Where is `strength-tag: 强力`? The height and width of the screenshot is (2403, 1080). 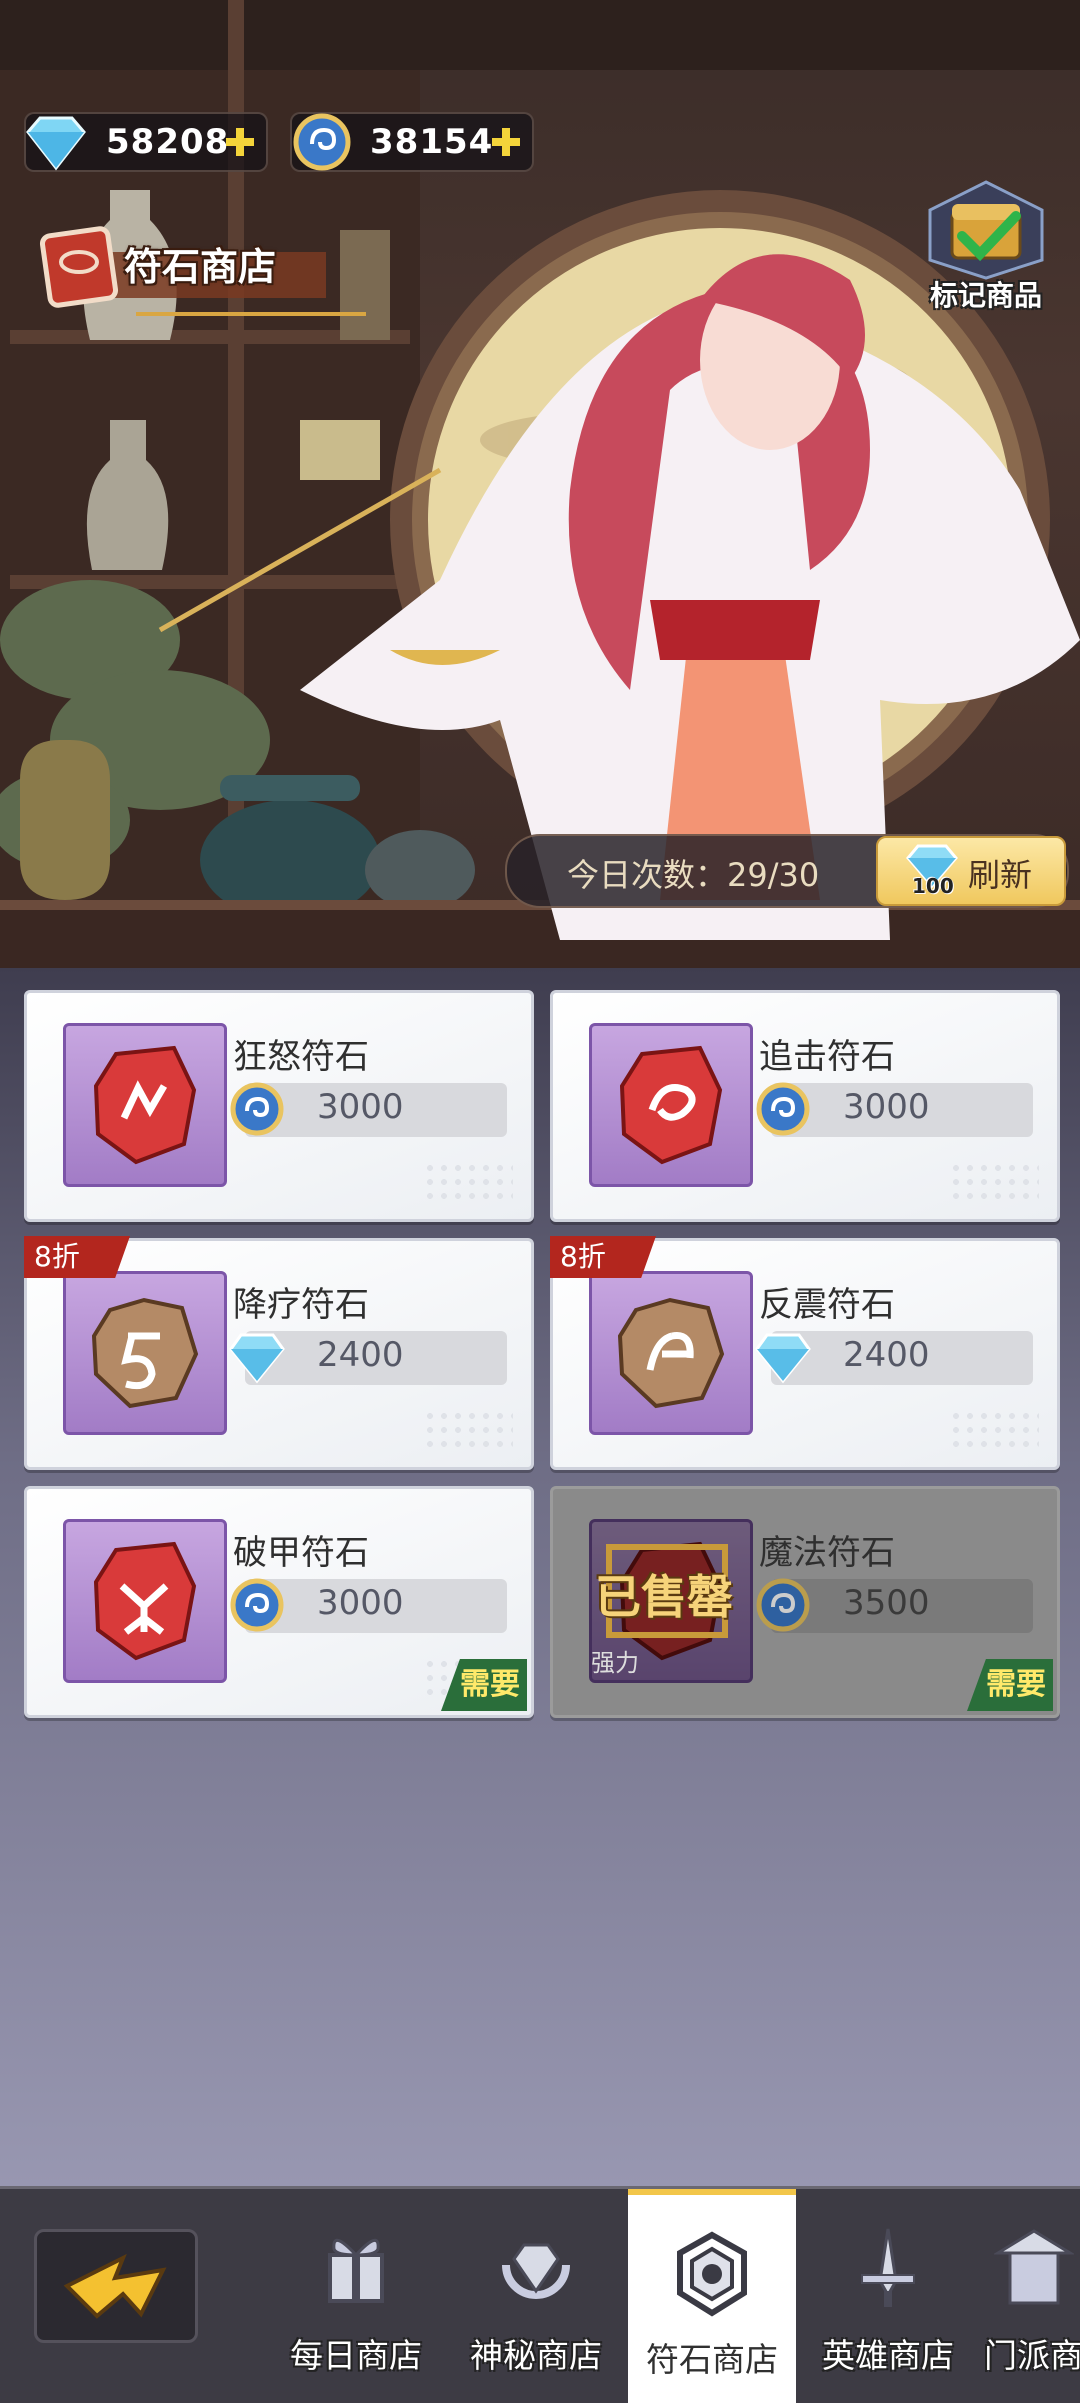
strength-tag: 强力 is located at coordinates (615, 1663).